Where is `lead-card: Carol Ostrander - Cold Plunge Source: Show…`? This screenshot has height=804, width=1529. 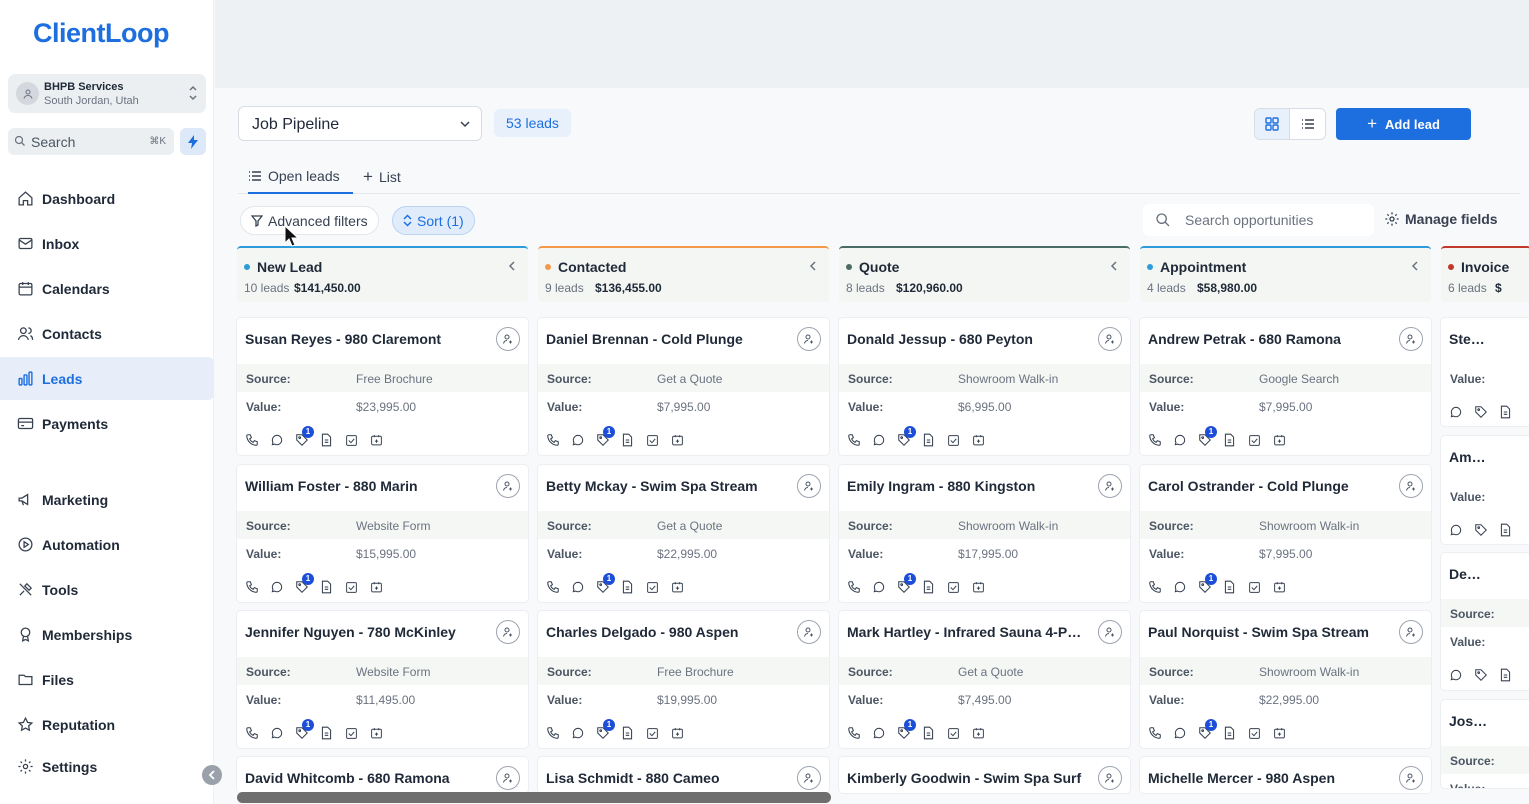
lead-card: Carol Ostrander - Cold Plunge Source: Show… is located at coordinates (1285, 533).